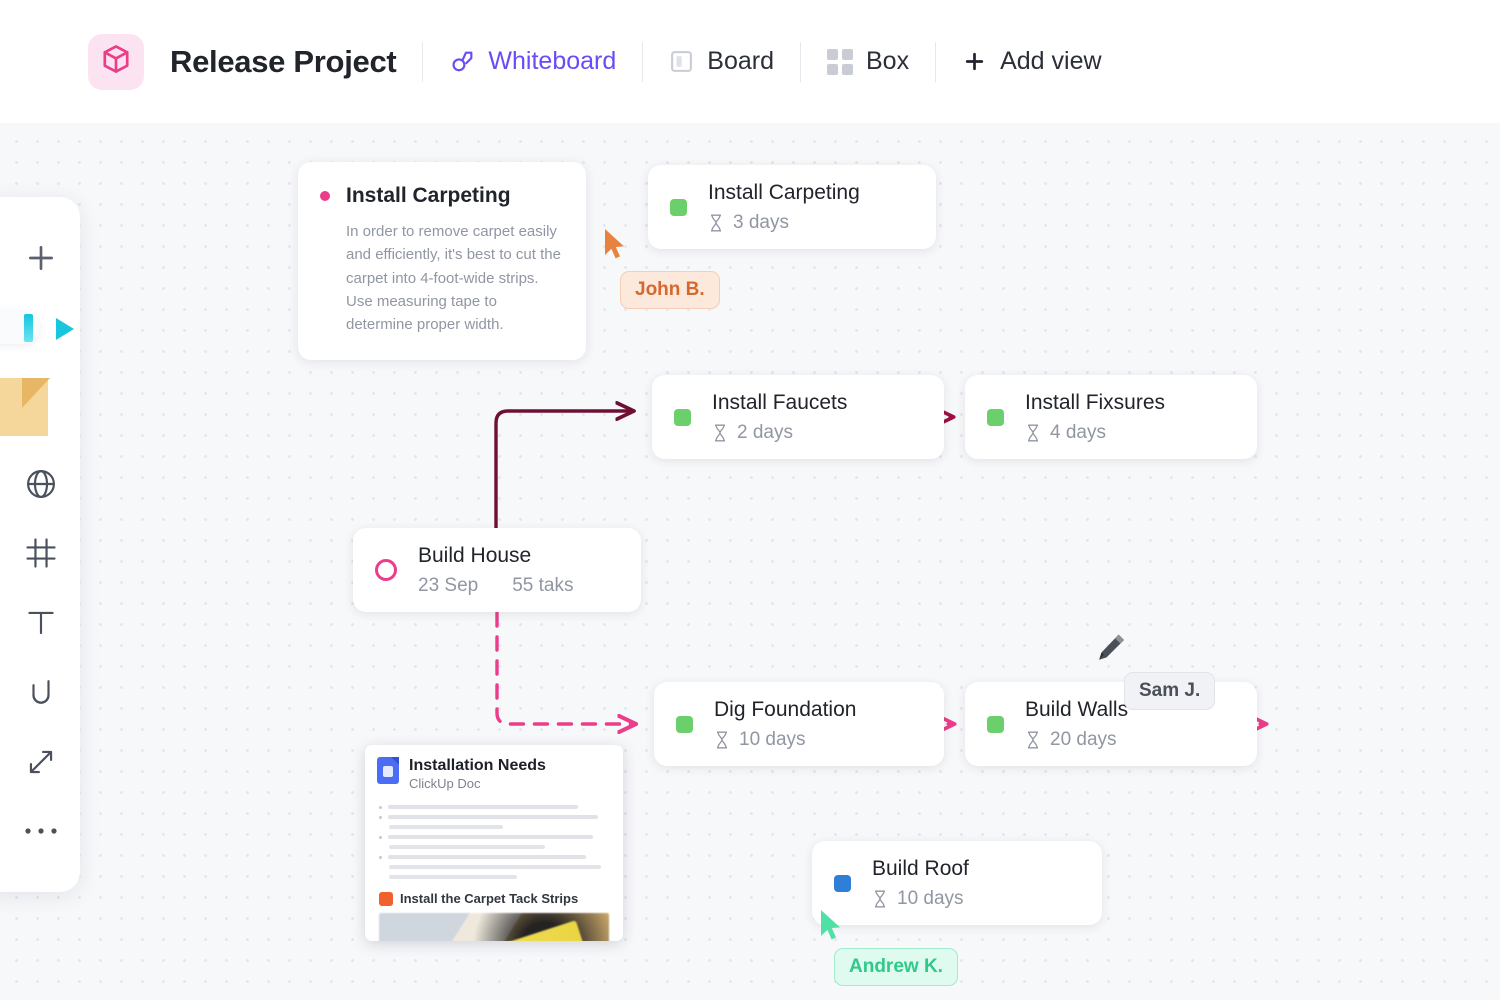  What do you see at coordinates (494, 779) in the screenshot?
I see `doc-card-header: Installation Needs ClickUp Doc` at bounding box center [494, 779].